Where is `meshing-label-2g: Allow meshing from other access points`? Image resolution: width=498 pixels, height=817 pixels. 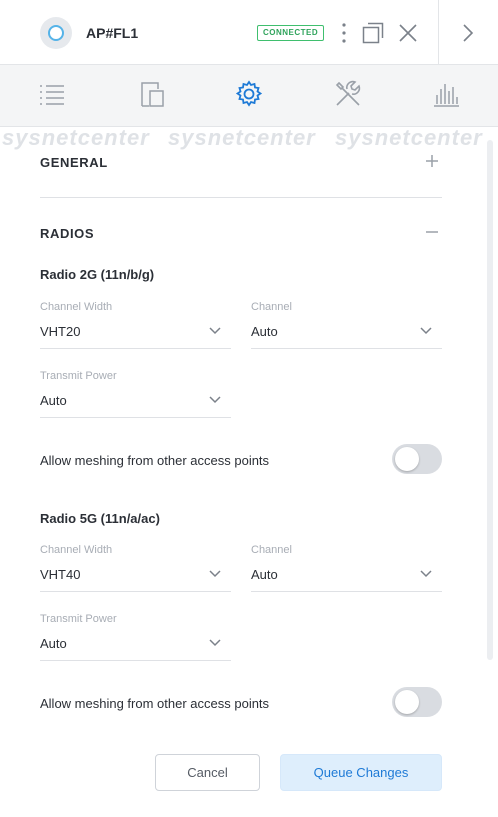 meshing-label-2g: Allow meshing from other access points is located at coordinates (155, 460).